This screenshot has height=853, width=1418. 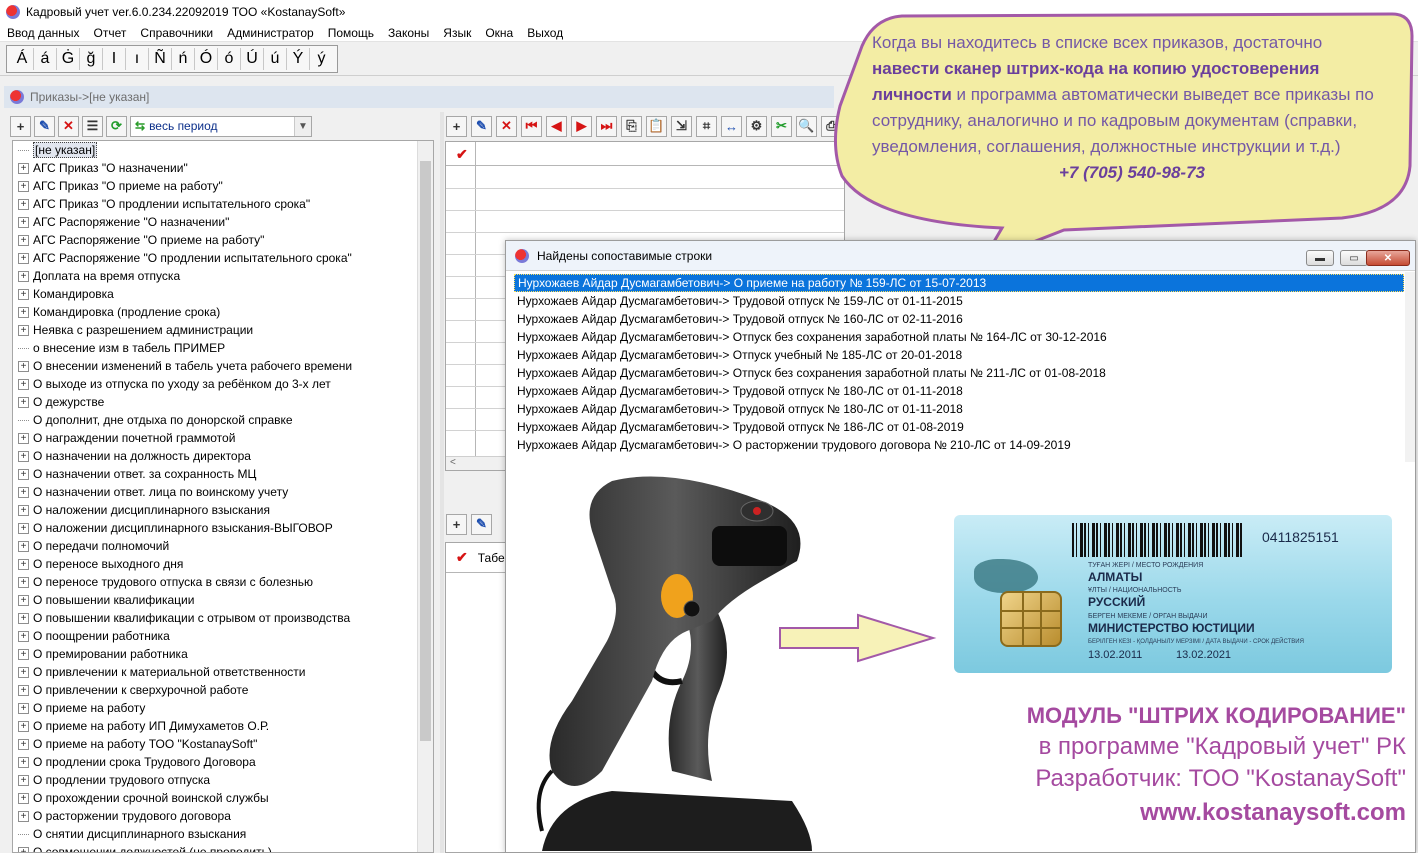 What do you see at coordinates (223, 294) in the screenshot?
I see `tree-item: + Командировка` at bounding box center [223, 294].